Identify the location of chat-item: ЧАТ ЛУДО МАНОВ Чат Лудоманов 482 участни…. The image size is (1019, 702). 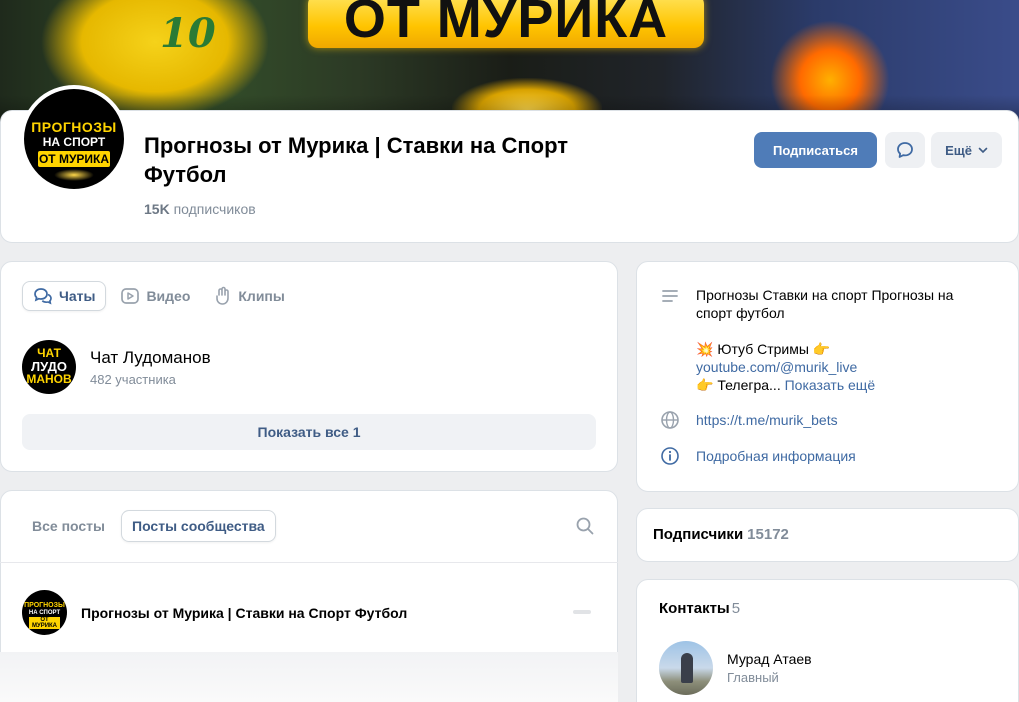
(116, 367).